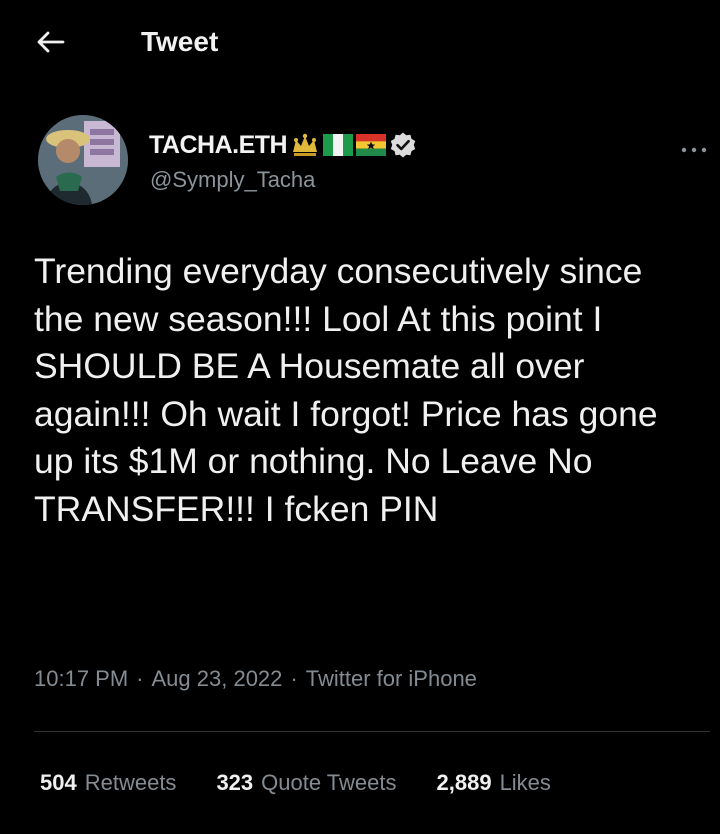 The height and width of the screenshot is (834, 720). What do you see at coordinates (305, 145) in the screenshot?
I see `crown-emoji` at bounding box center [305, 145].